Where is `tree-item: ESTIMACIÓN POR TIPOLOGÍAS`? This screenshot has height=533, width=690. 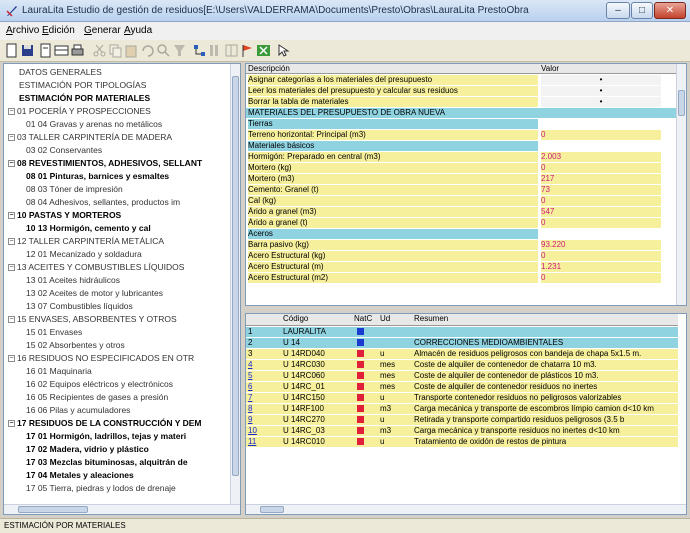
tree-item: ESTIMACIÓN POR TIPOLOGÍAS is located at coordinates (77, 86).